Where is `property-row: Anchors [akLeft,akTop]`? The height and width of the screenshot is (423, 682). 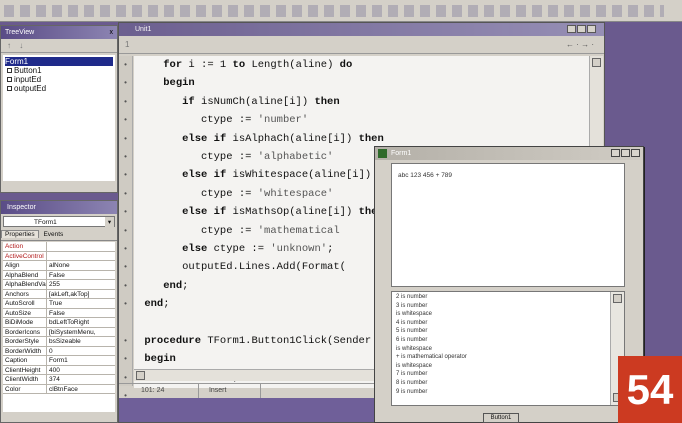
property-row: Anchors [akLeft,akTop] is located at coordinates (59, 294).